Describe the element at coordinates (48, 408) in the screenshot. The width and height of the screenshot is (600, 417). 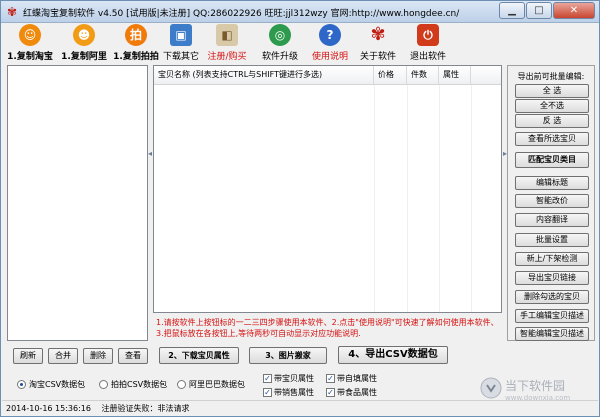
I see `status-timestamp: 2014-10-16 15:36:16` at that location.